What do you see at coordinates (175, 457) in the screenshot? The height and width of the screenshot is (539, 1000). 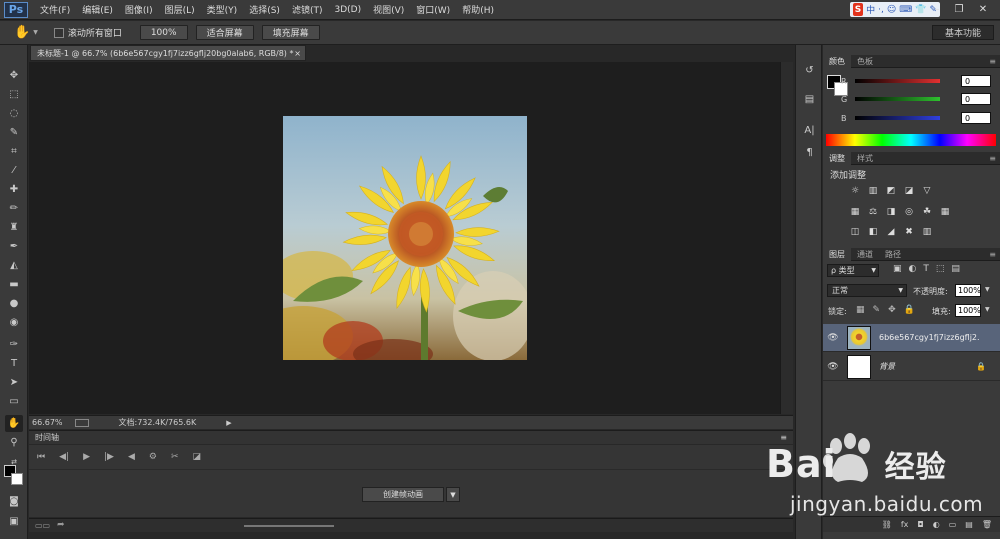 I see `split-icon: ✂` at bounding box center [175, 457].